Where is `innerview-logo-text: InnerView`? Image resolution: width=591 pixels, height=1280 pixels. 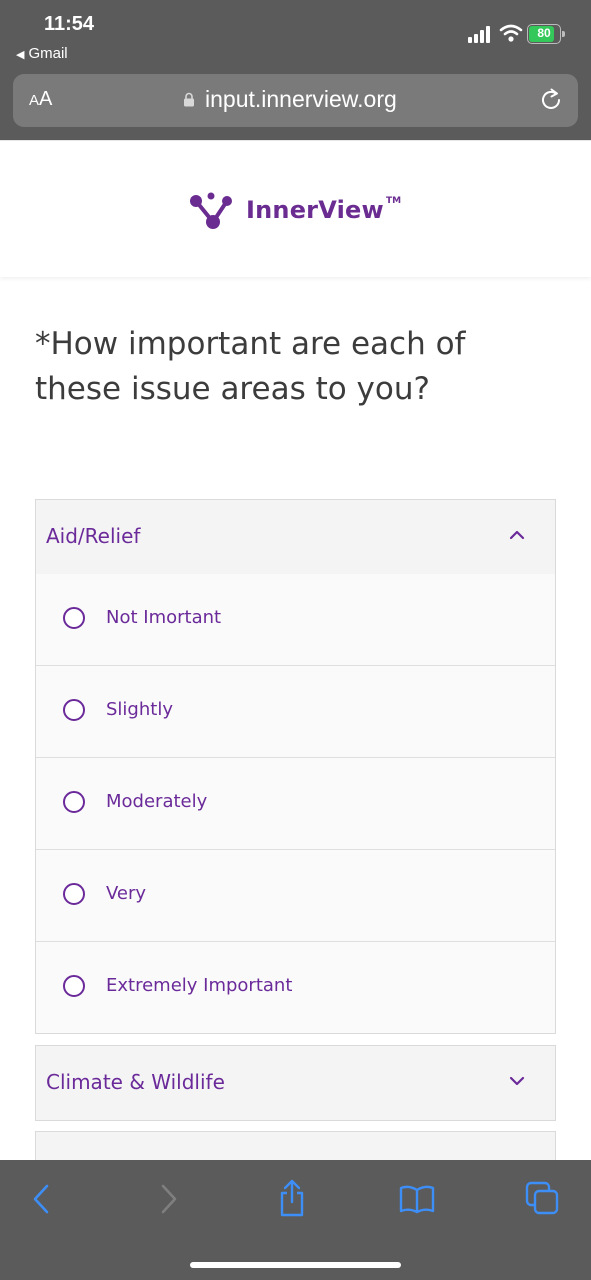
innerview-logo-text: InnerView is located at coordinates (315, 210).